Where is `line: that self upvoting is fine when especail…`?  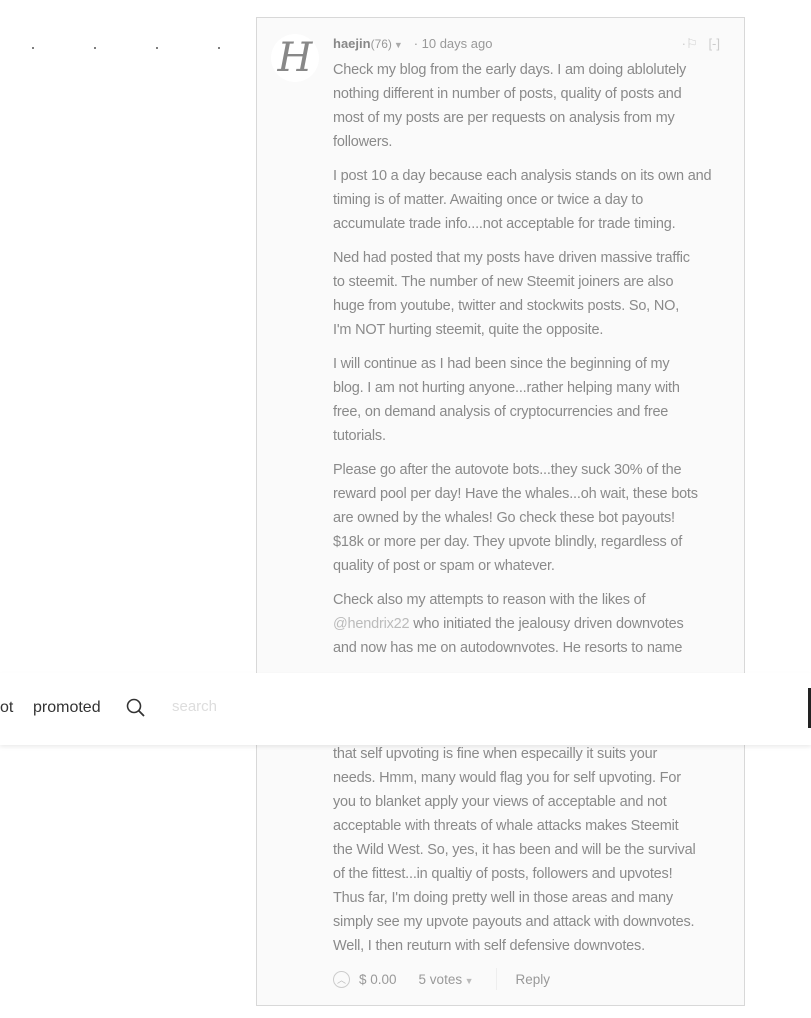
line: that self upvoting is fine when especail… is located at coordinates (495, 754).